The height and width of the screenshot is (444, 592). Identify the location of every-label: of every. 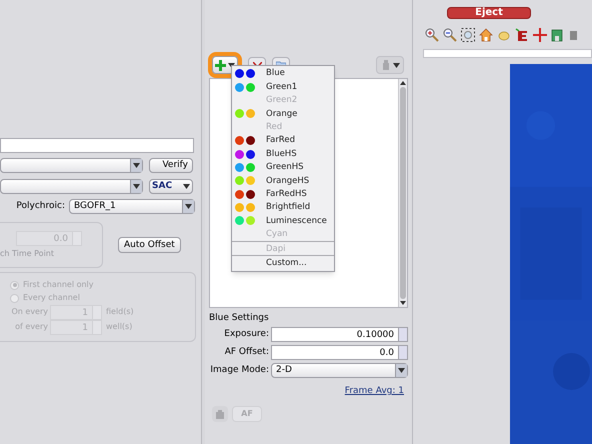
(31, 327).